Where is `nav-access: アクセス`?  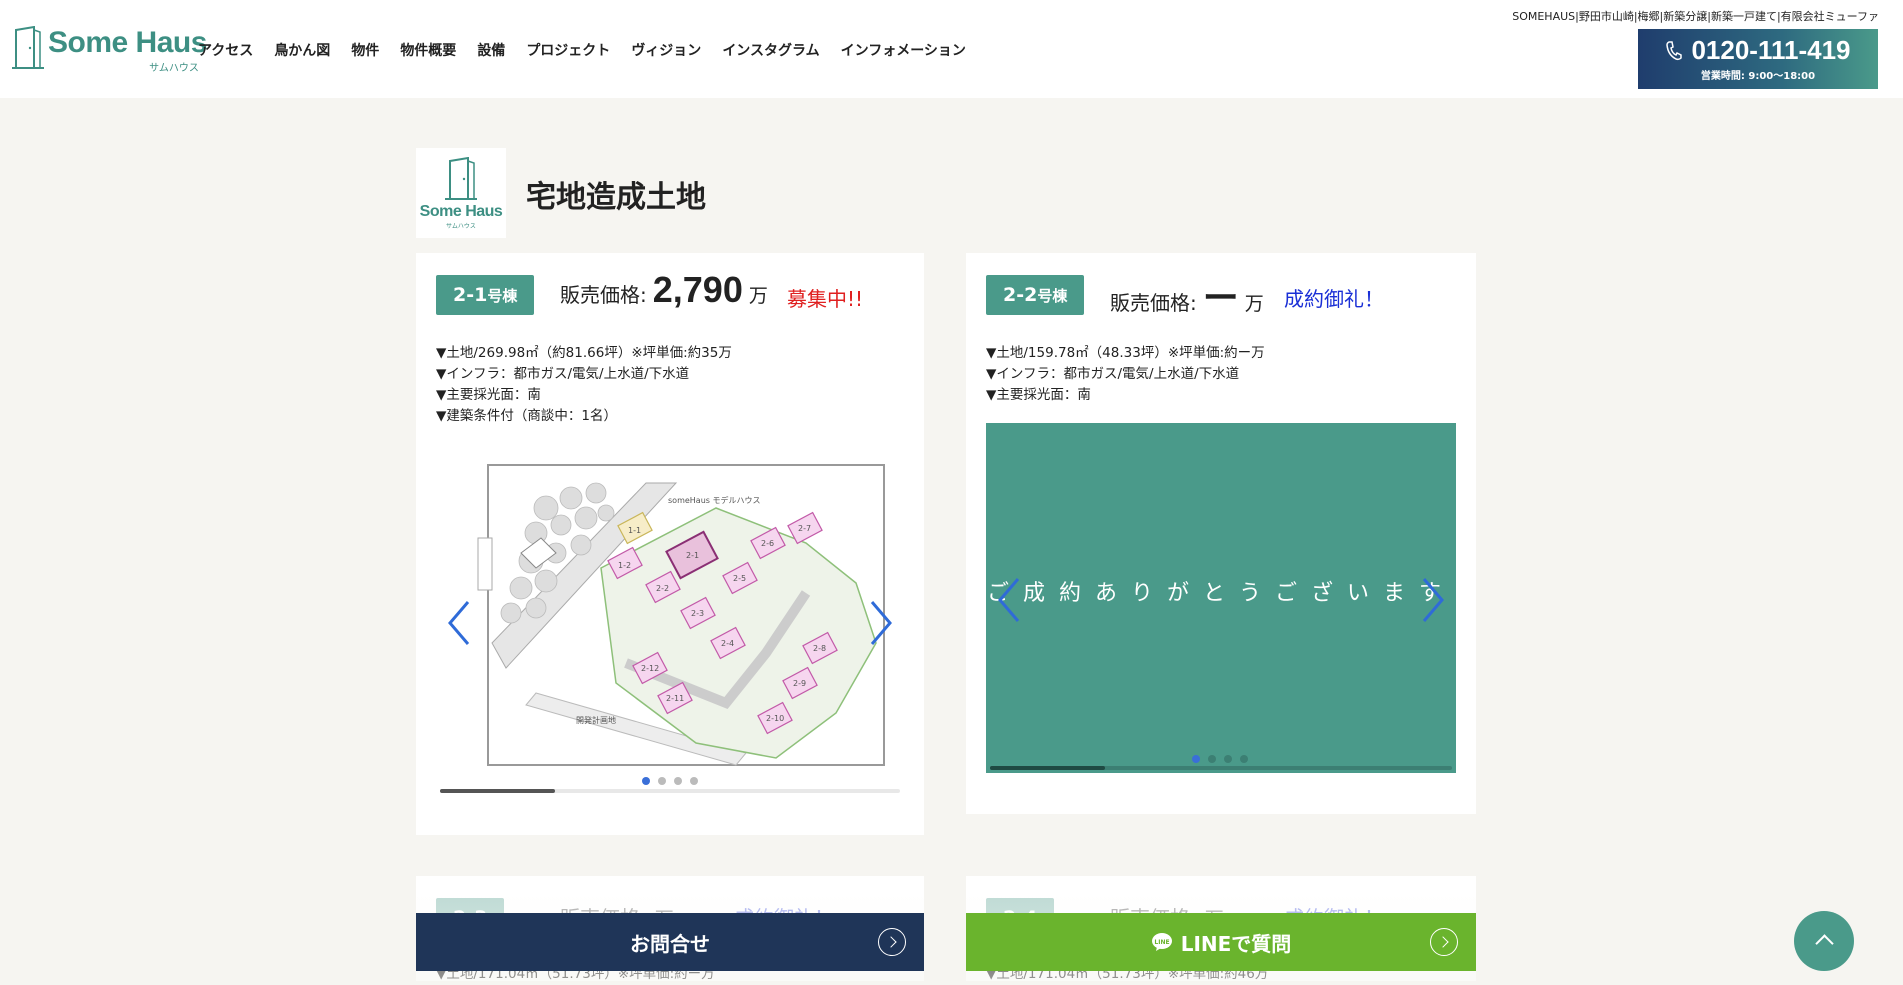
nav-access: アクセス is located at coordinates (225, 50).